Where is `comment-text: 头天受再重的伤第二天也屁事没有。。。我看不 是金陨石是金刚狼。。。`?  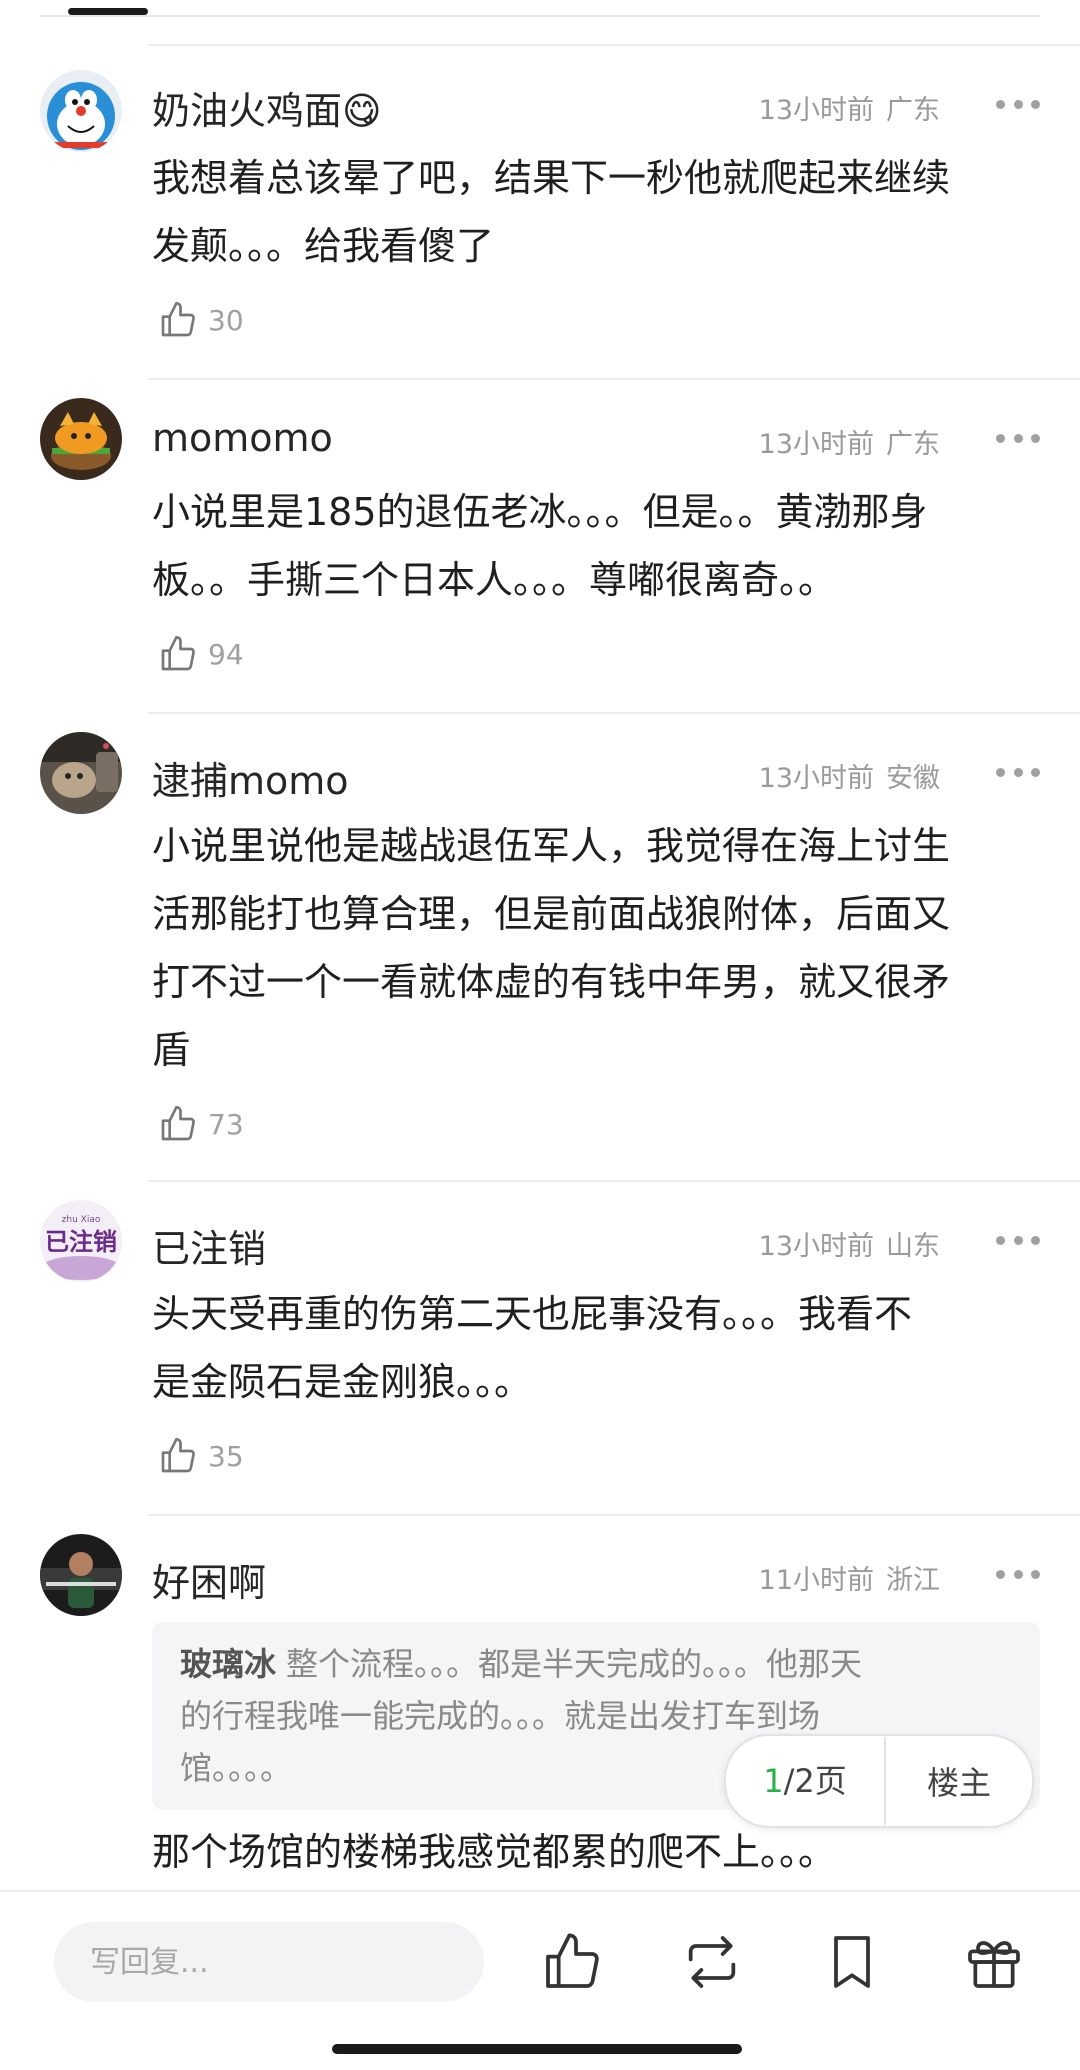
comment-text: 头天受再重的伤第二天也屁事没有。。。我看不 是金陨石是金刚狼。。。 is located at coordinates (592, 1348).